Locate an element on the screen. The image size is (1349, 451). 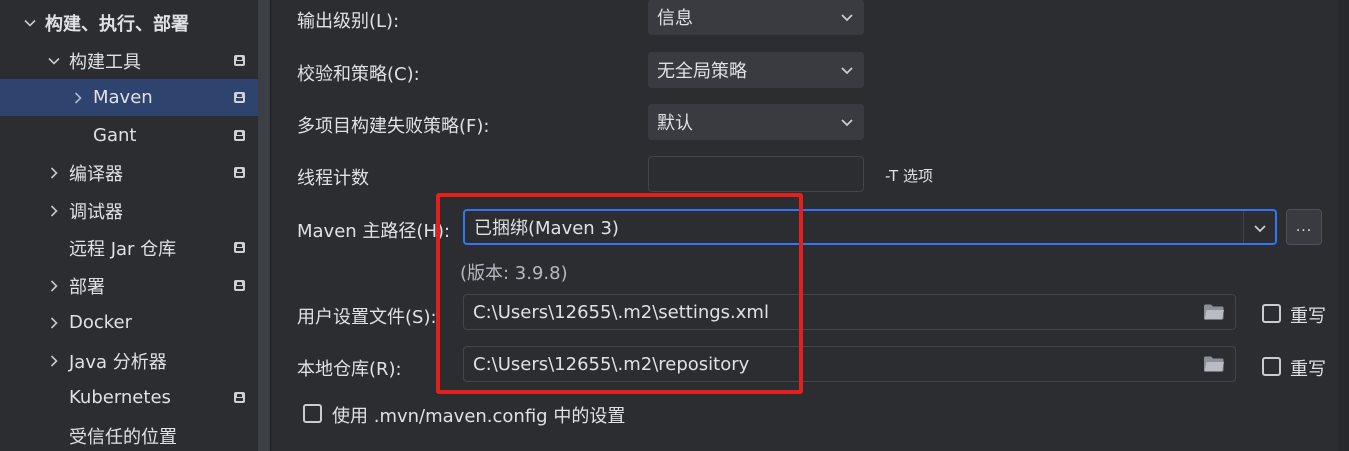
tree-item-gant: Gant is located at coordinates (135, 135).